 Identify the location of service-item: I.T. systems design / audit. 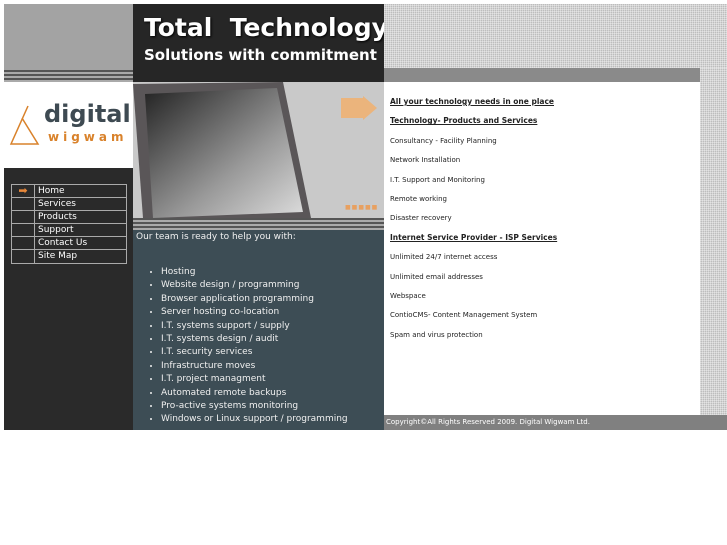
(254, 339).